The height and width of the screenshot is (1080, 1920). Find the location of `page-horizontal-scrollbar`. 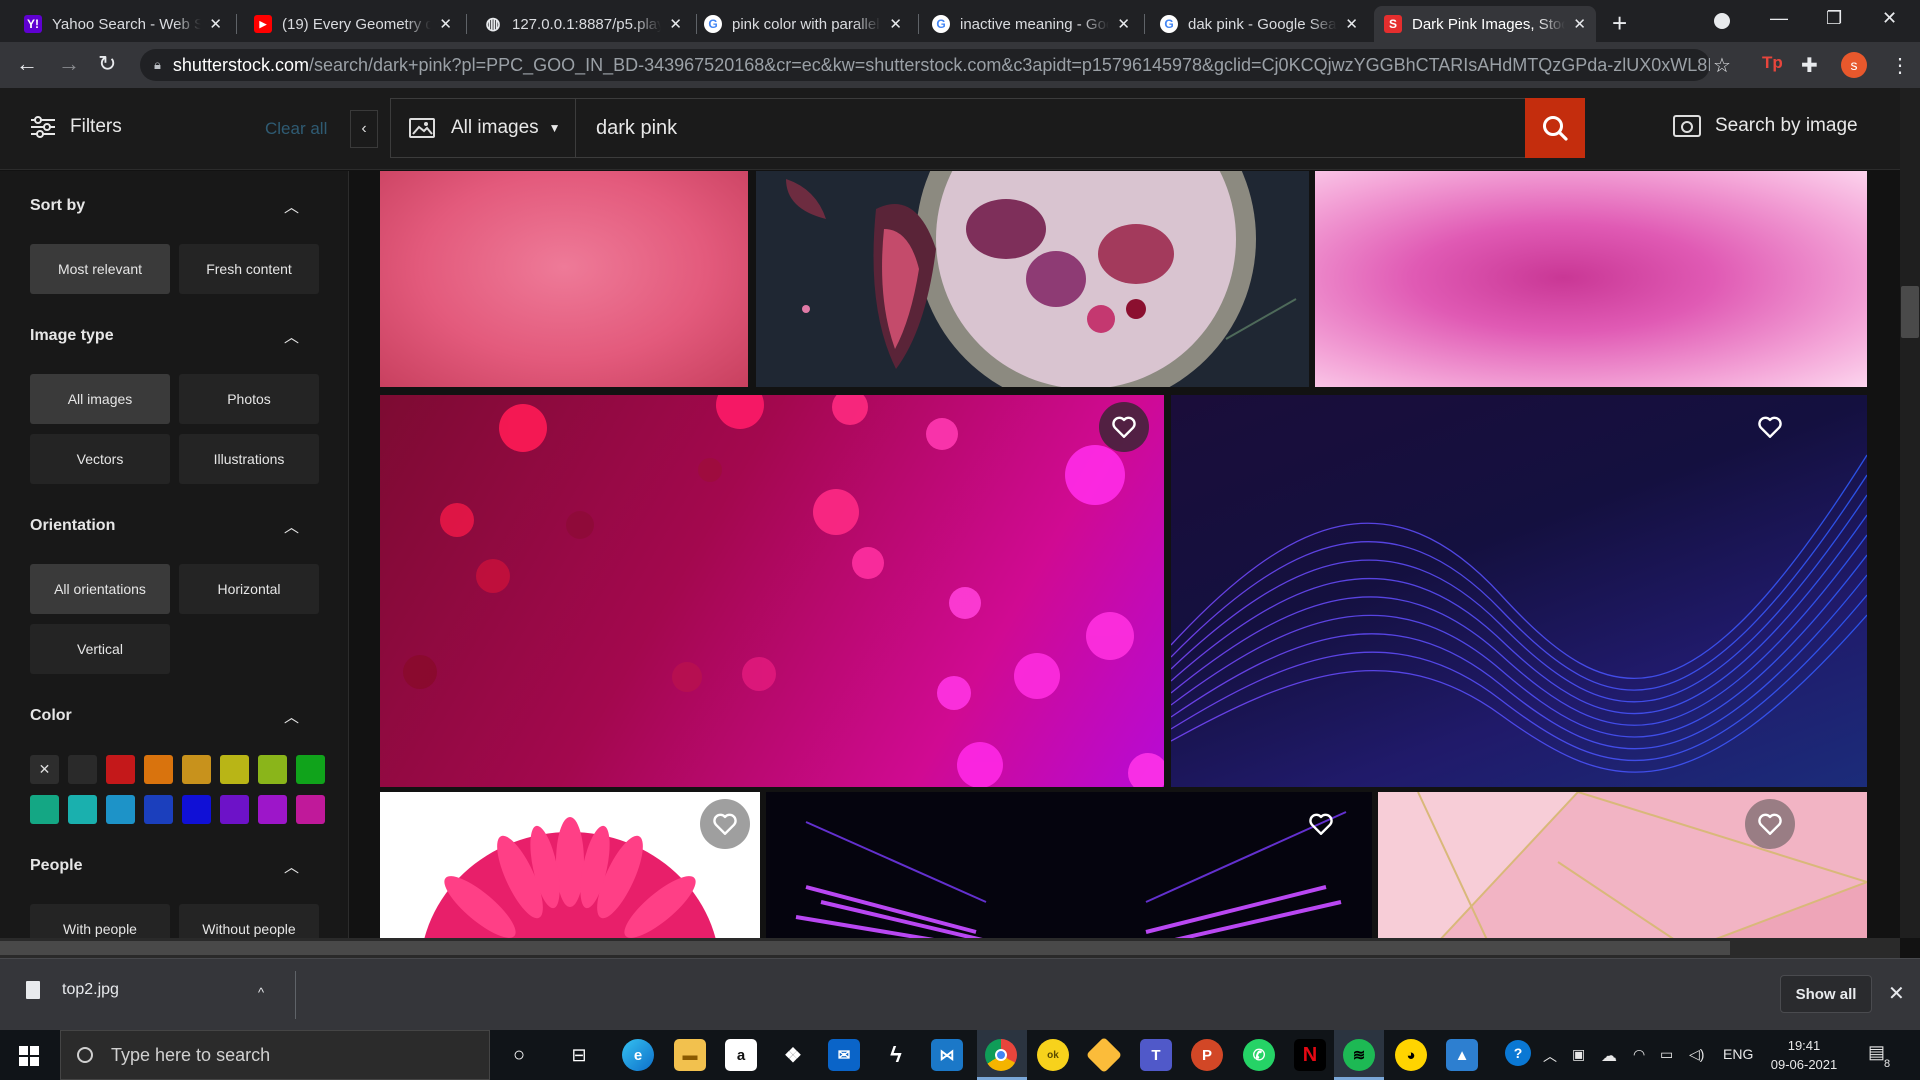

page-horizontal-scrollbar is located at coordinates (950, 948).